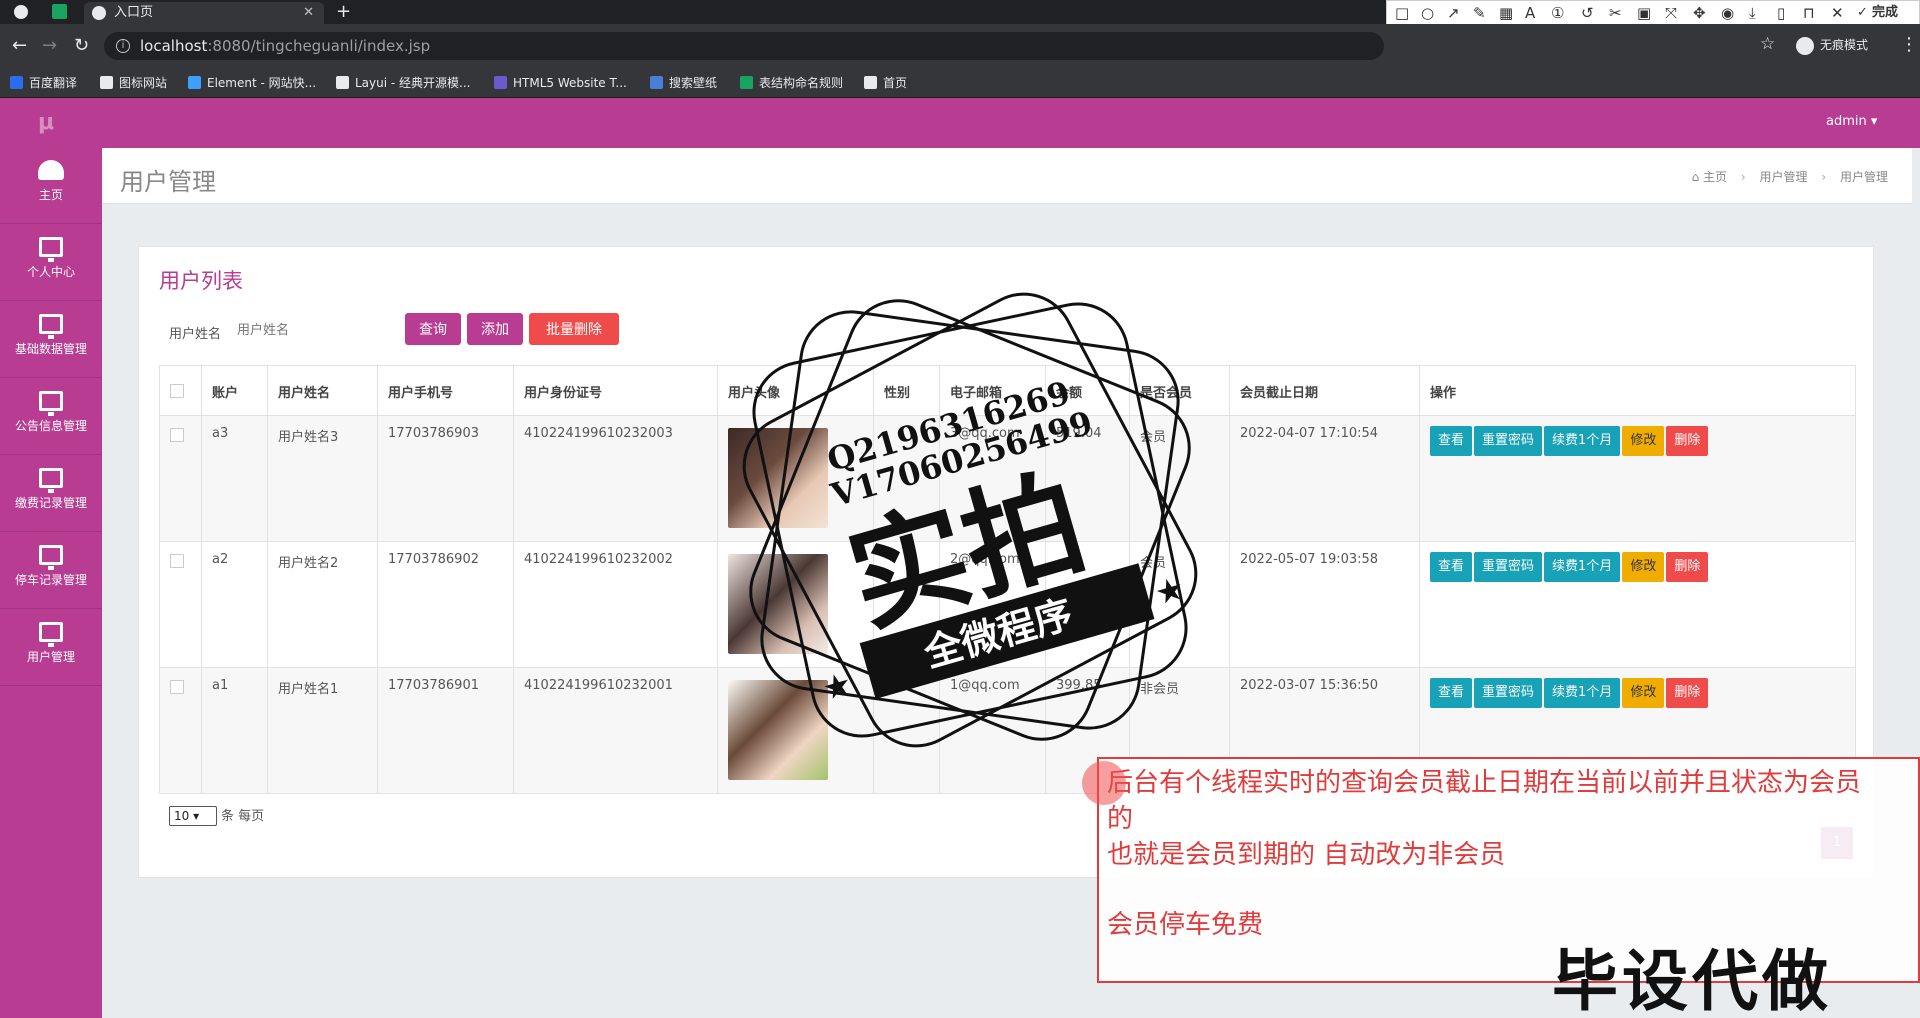 The width and height of the screenshot is (1920, 1018). What do you see at coordinates (19, 46) in the screenshot?
I see `back-icon: ←` at bounding box center [19, 46].